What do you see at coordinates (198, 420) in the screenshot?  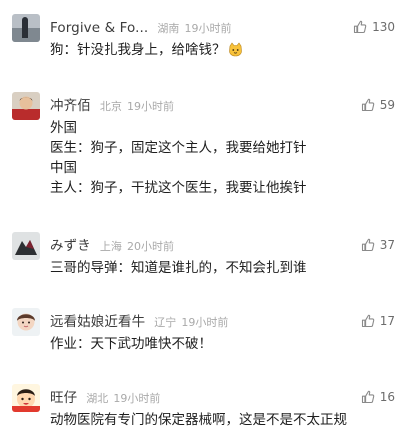 I see `comment-line: 动物医院有专门的保定器械啊，这是不是不太正规` at bounding box center [198, 420].